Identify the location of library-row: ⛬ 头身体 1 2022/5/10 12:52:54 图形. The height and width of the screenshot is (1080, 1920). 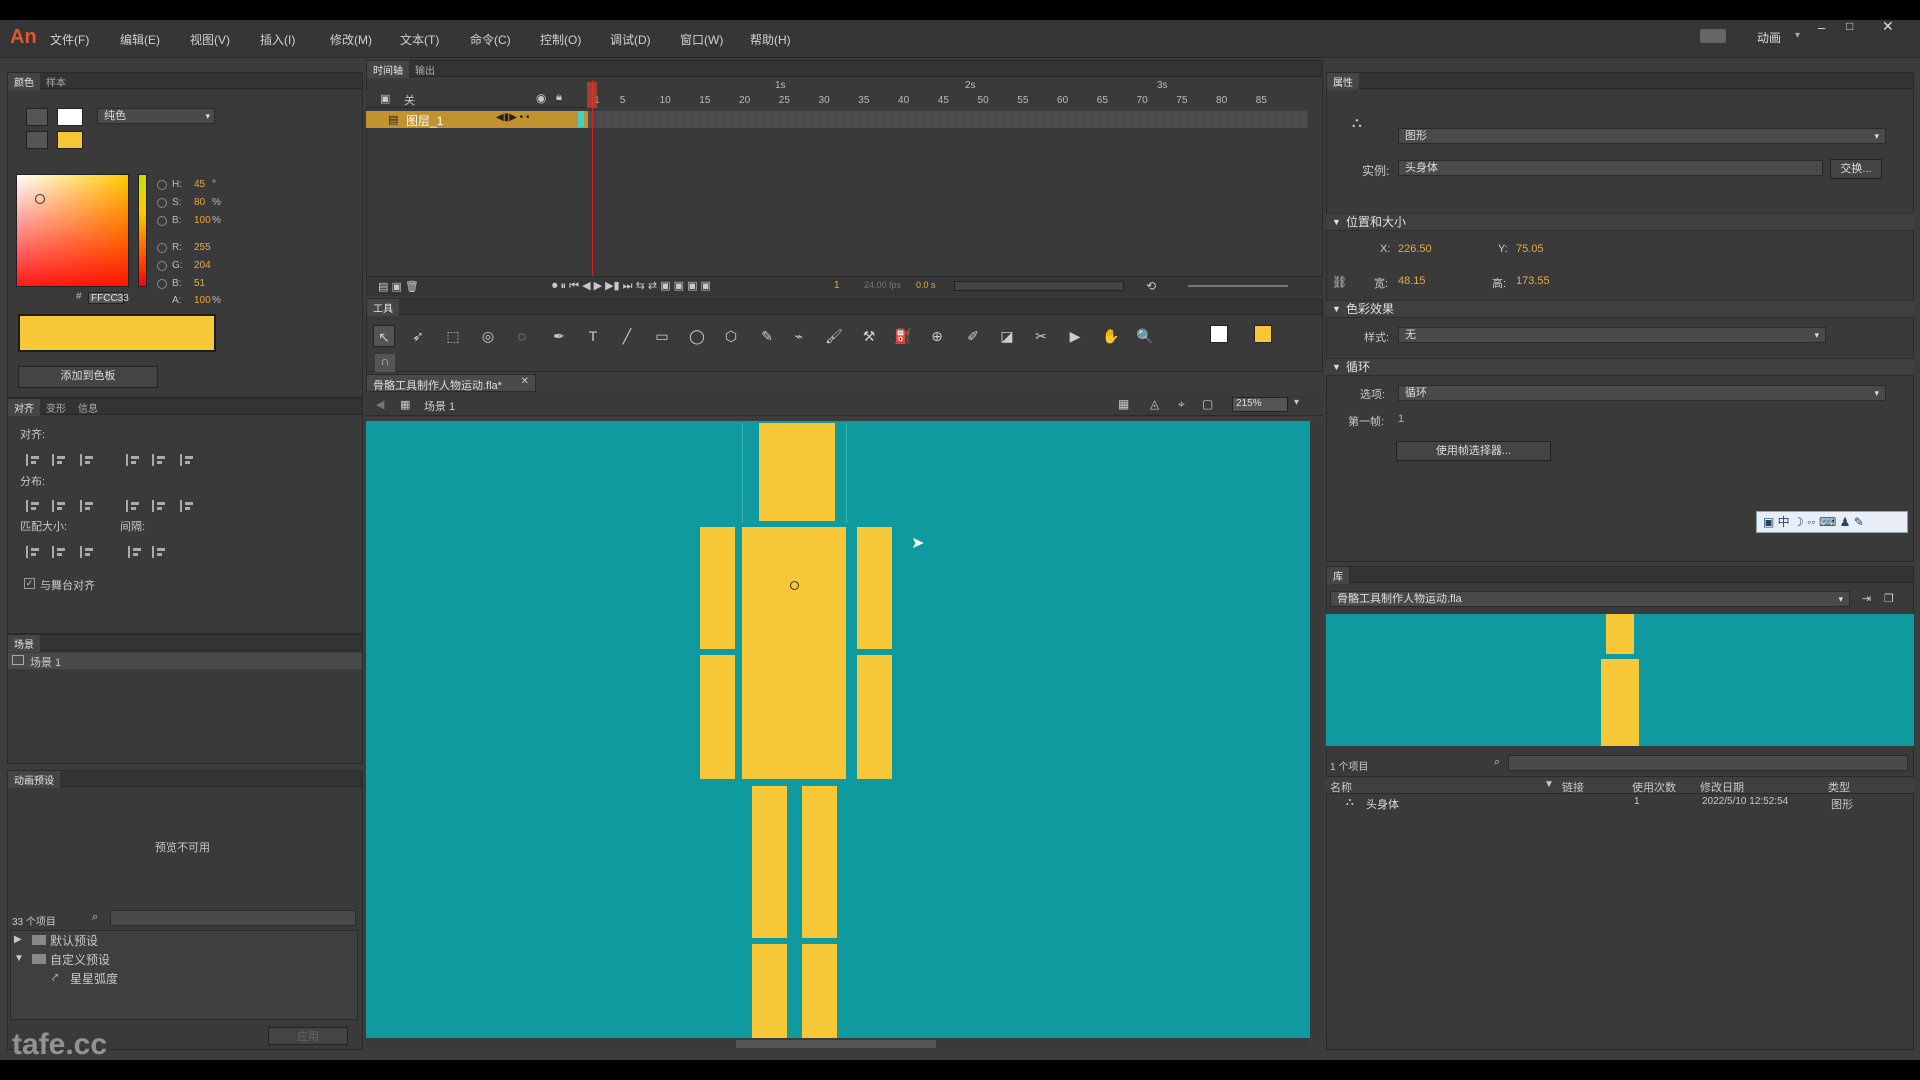
(1620, 803).